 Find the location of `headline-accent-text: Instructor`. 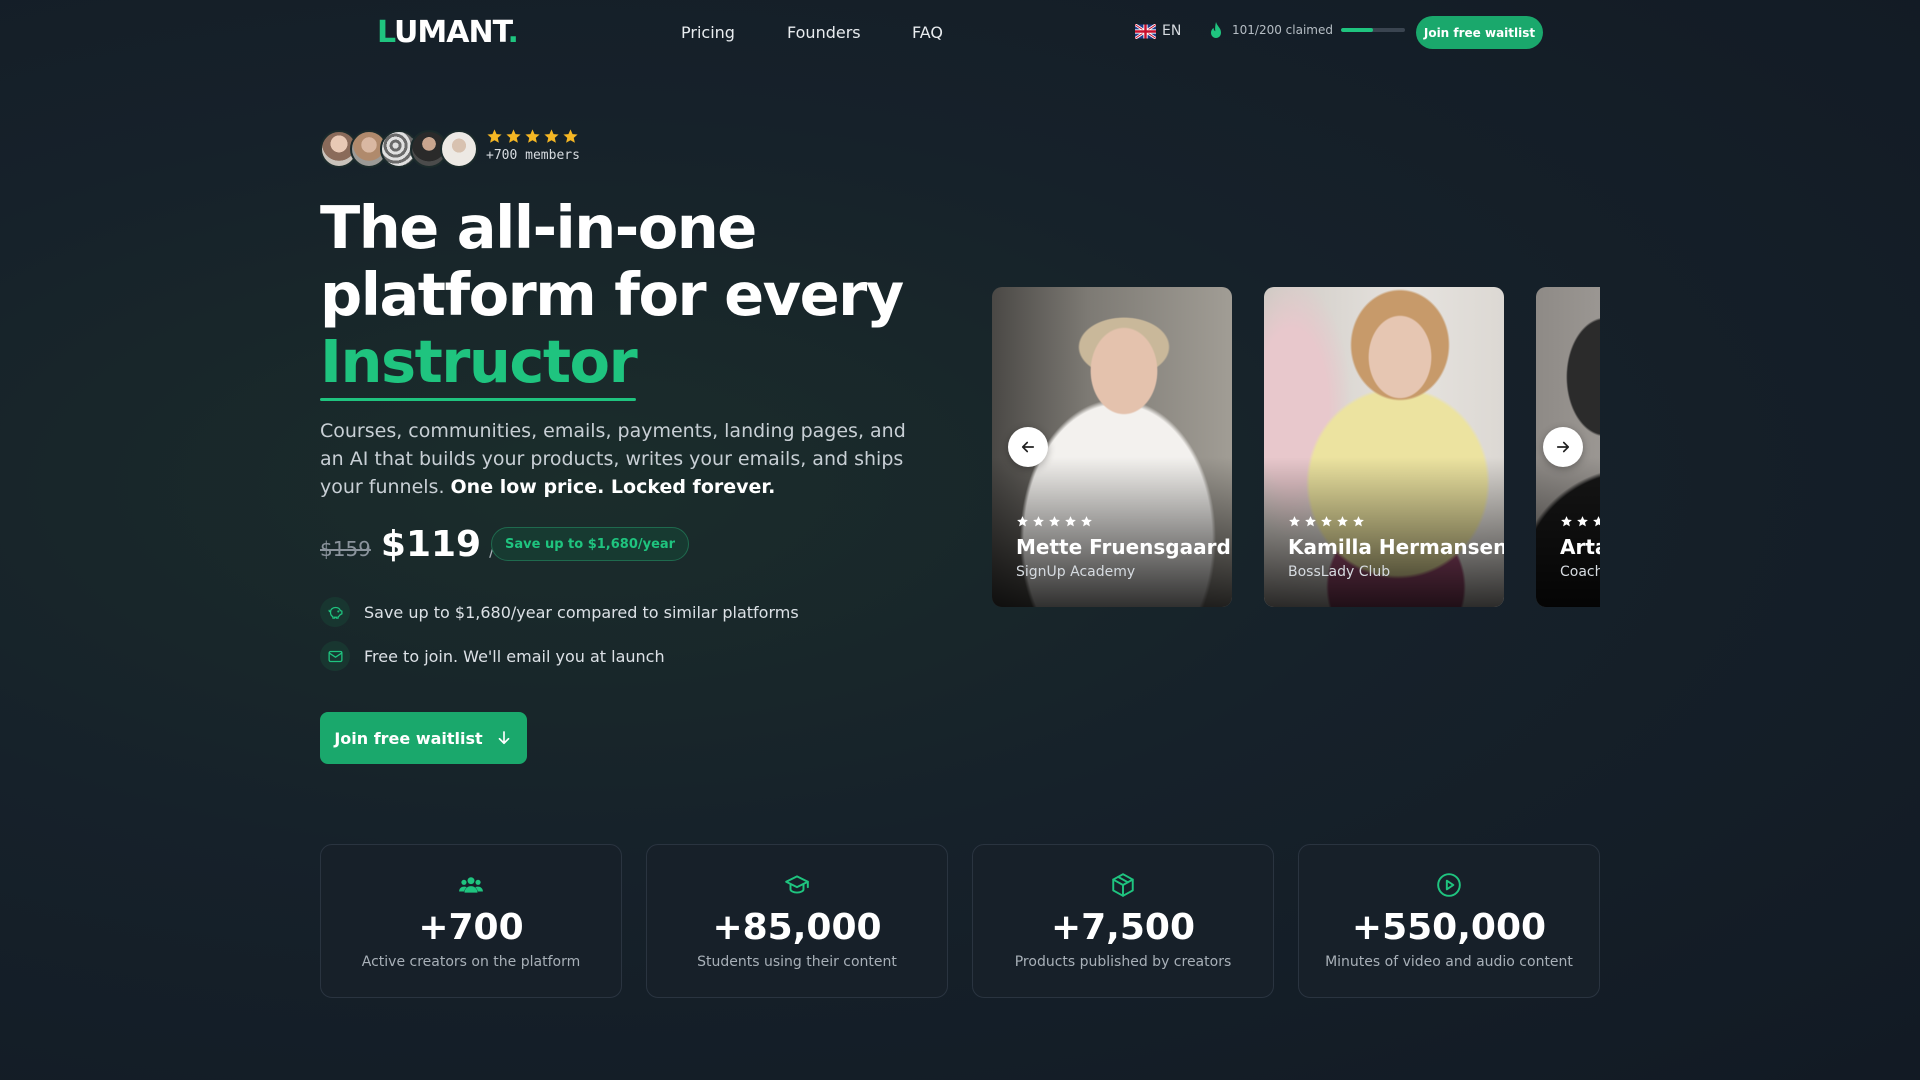

headline-accent-text: Instructor is located at coordinates (479, 361).